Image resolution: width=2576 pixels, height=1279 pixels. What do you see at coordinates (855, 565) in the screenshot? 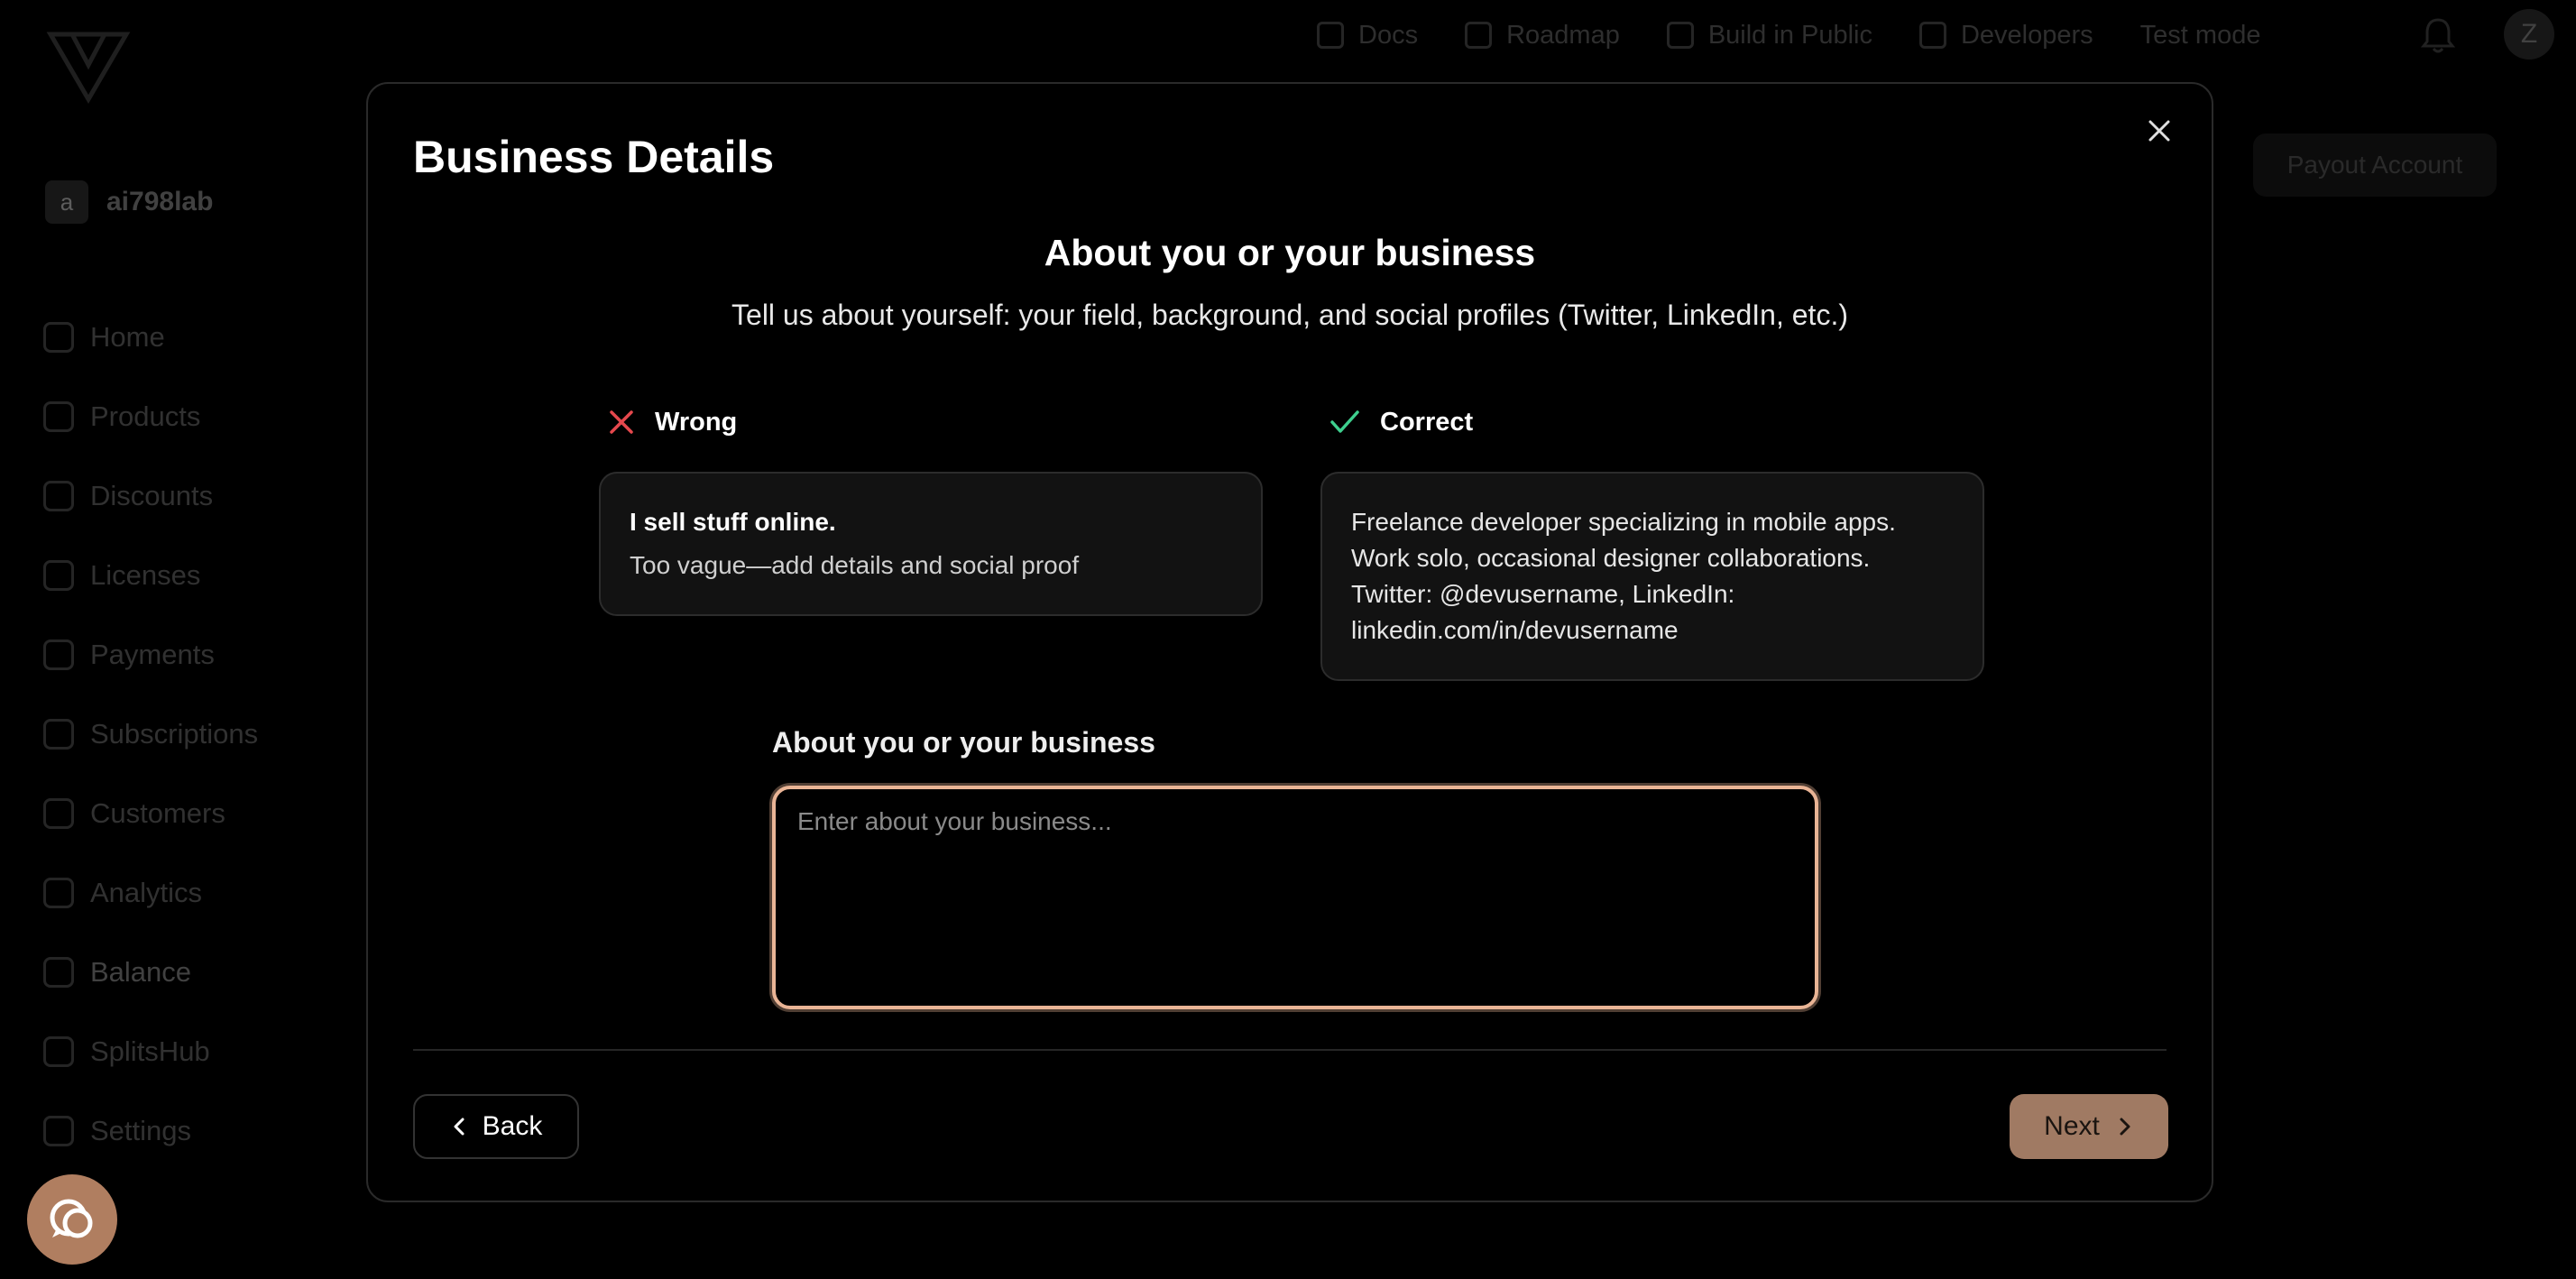
I see `wrong-example-note: Too vague—add details and social proof` at bounding box center [855, 565].